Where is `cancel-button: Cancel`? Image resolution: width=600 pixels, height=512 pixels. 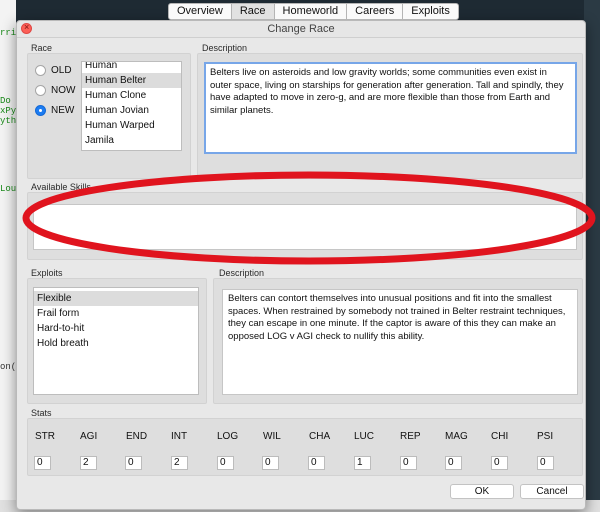 cancel-button: Cancel is located at coordinates (552, 491).